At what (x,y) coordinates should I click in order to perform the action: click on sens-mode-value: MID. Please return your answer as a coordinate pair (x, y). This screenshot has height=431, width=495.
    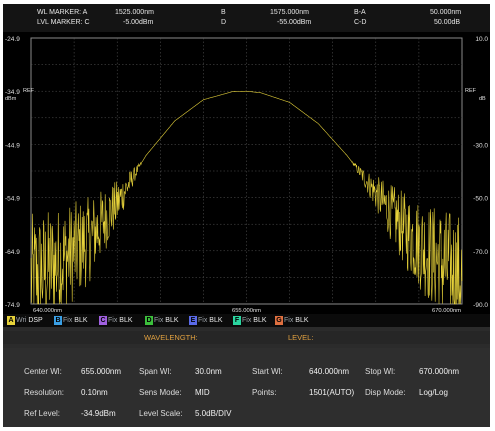
    Looking at the image, I should click on (202, 392).